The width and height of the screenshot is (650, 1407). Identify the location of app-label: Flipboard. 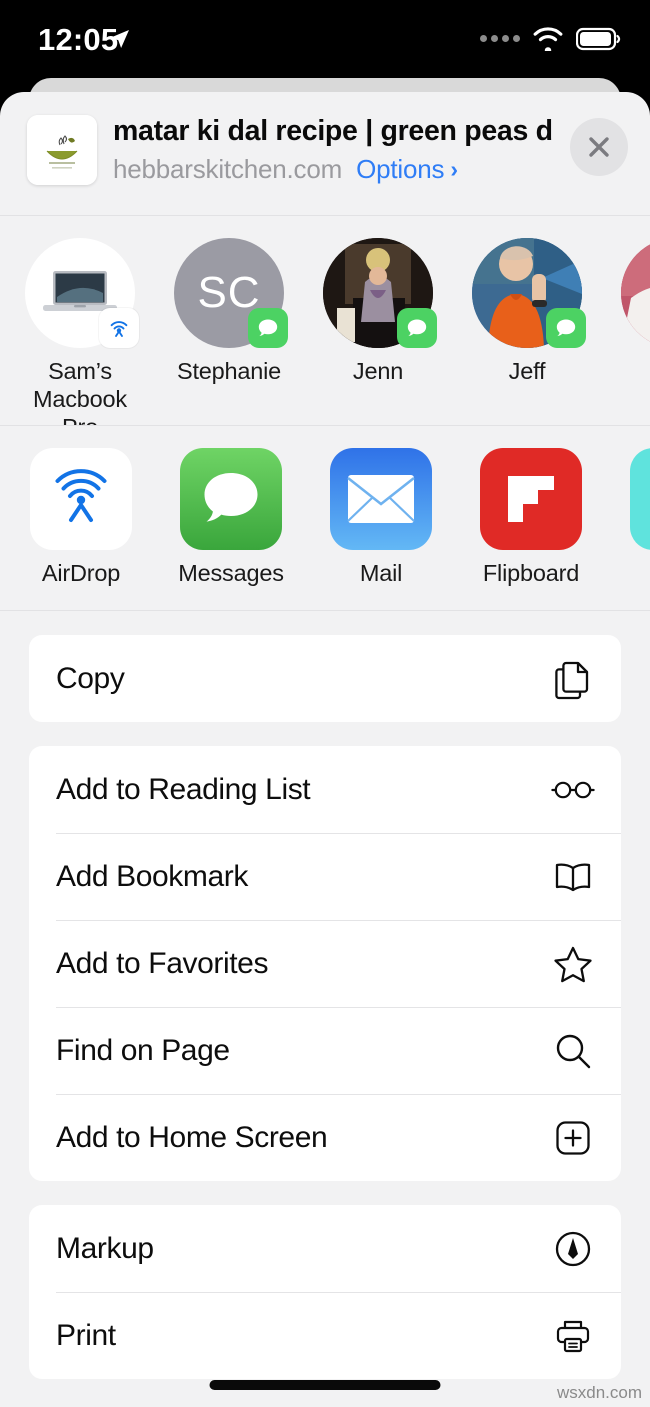
(531, 573).